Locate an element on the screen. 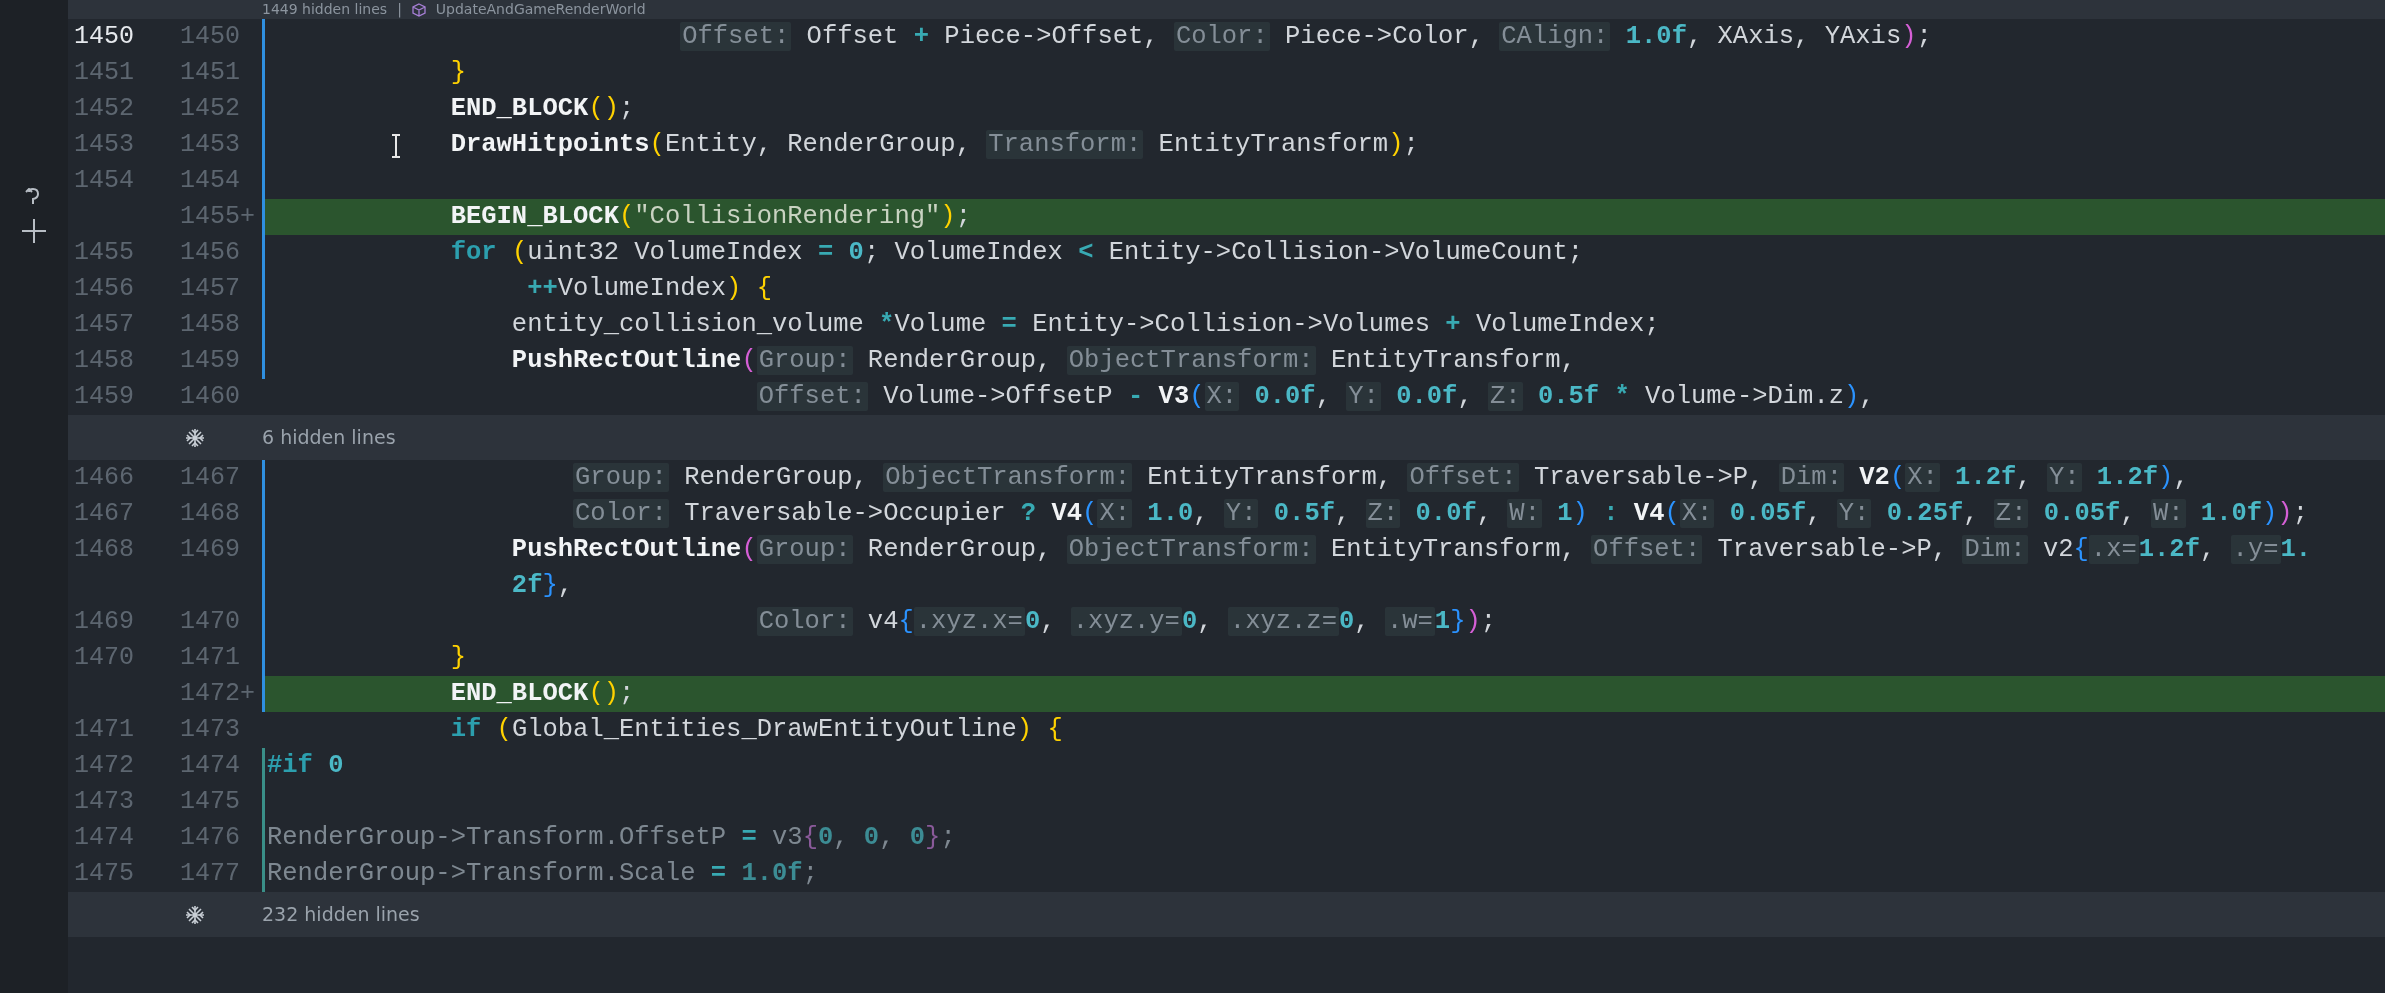 This screenshot has width=2385, height=993. code-line: ++VolumeIndex) { is located at coordinates (649, 289).